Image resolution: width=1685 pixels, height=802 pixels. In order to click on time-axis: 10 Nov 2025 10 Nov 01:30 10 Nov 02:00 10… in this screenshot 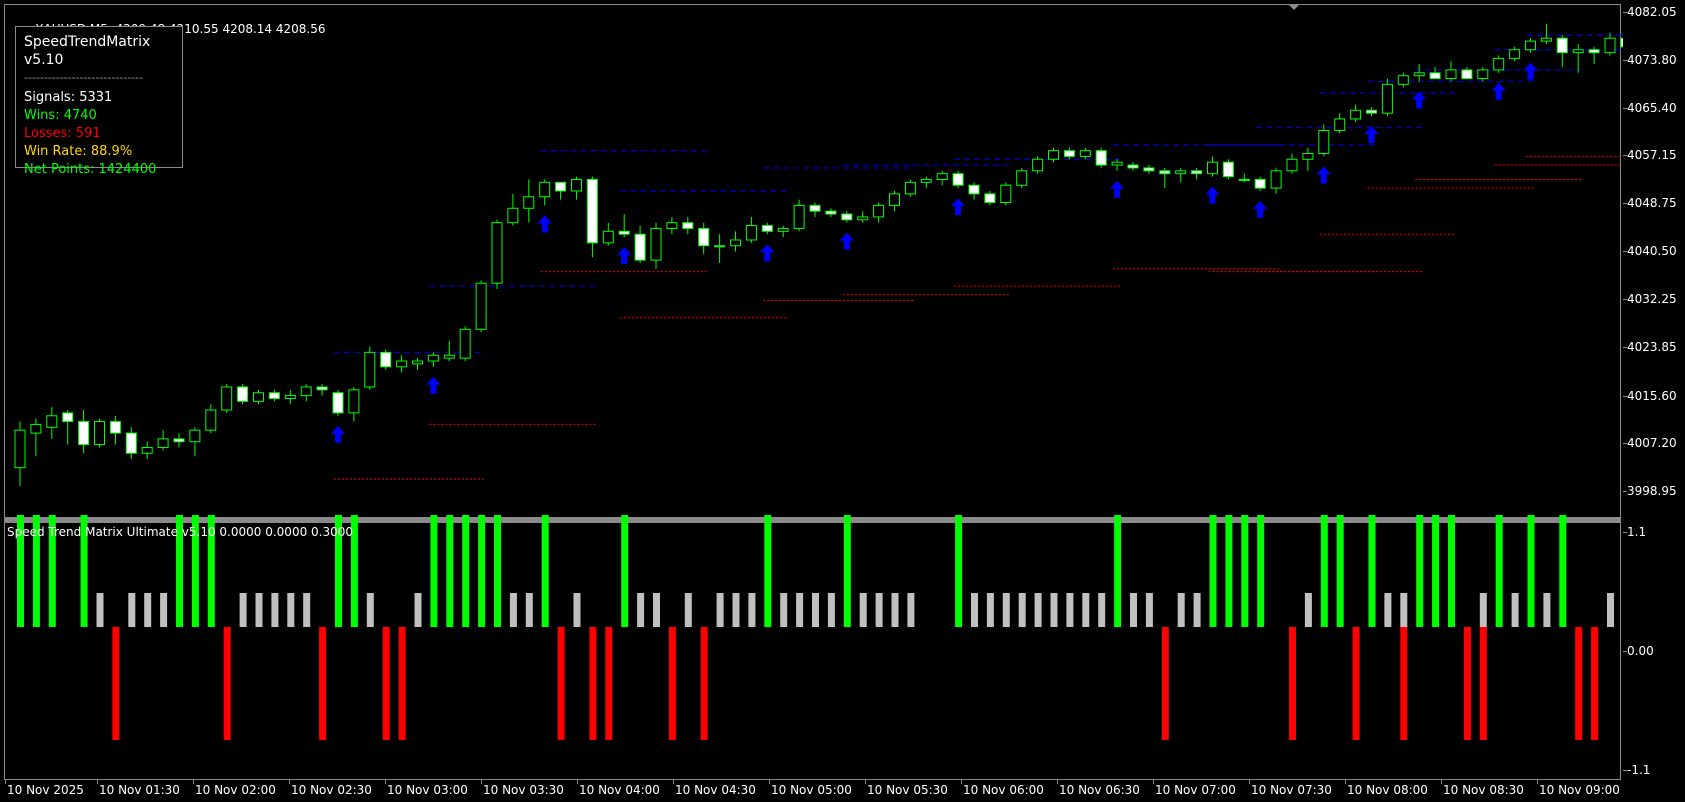, I will do `click(811, 791)`.